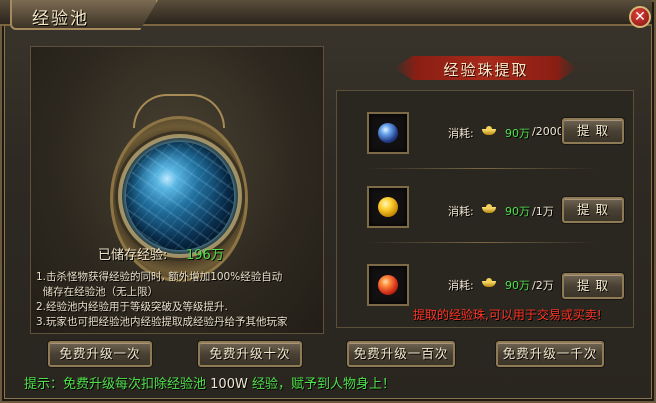  I want to click on trade-note: 提取的经验珠,可以用于交易或买卖!, so click(507, 315).